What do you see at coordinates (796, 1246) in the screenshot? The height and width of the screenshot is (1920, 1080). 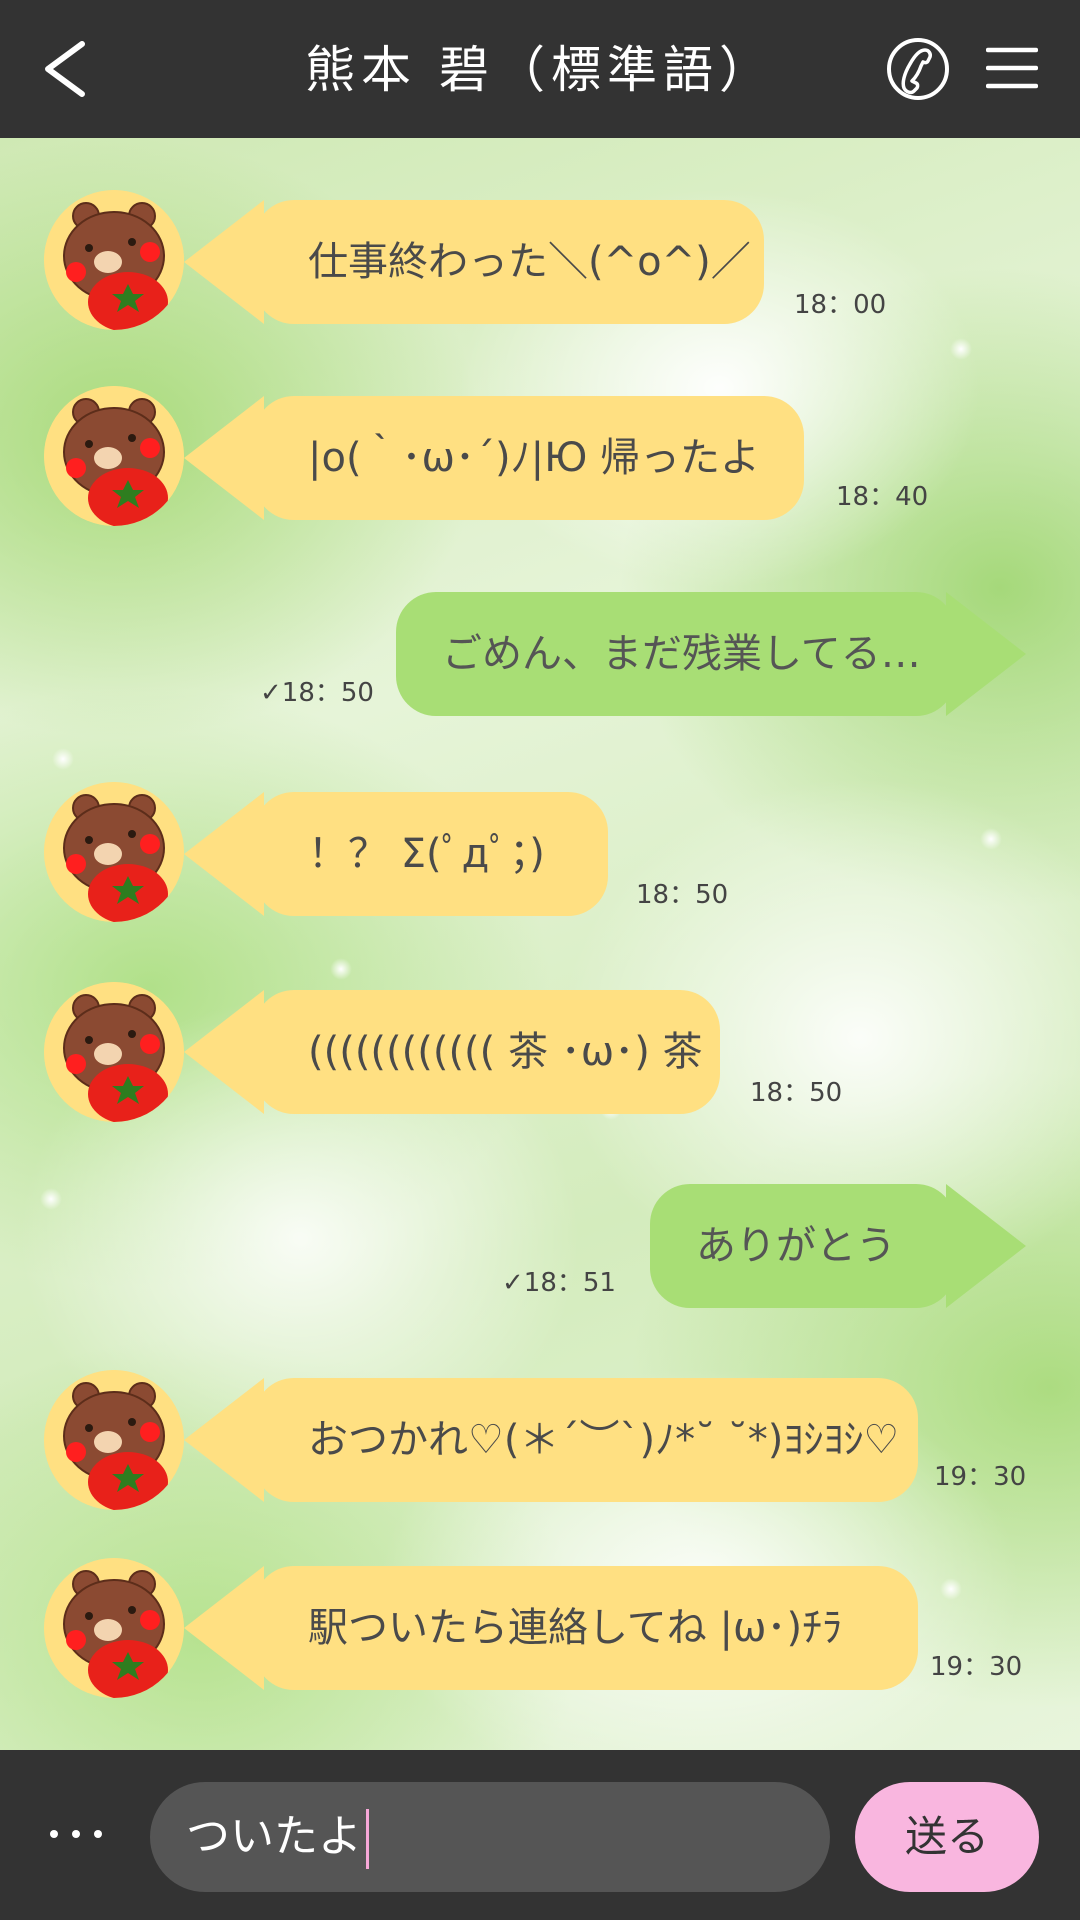 I see `message-text: ありがとう` at bounding box center [796, 1246].